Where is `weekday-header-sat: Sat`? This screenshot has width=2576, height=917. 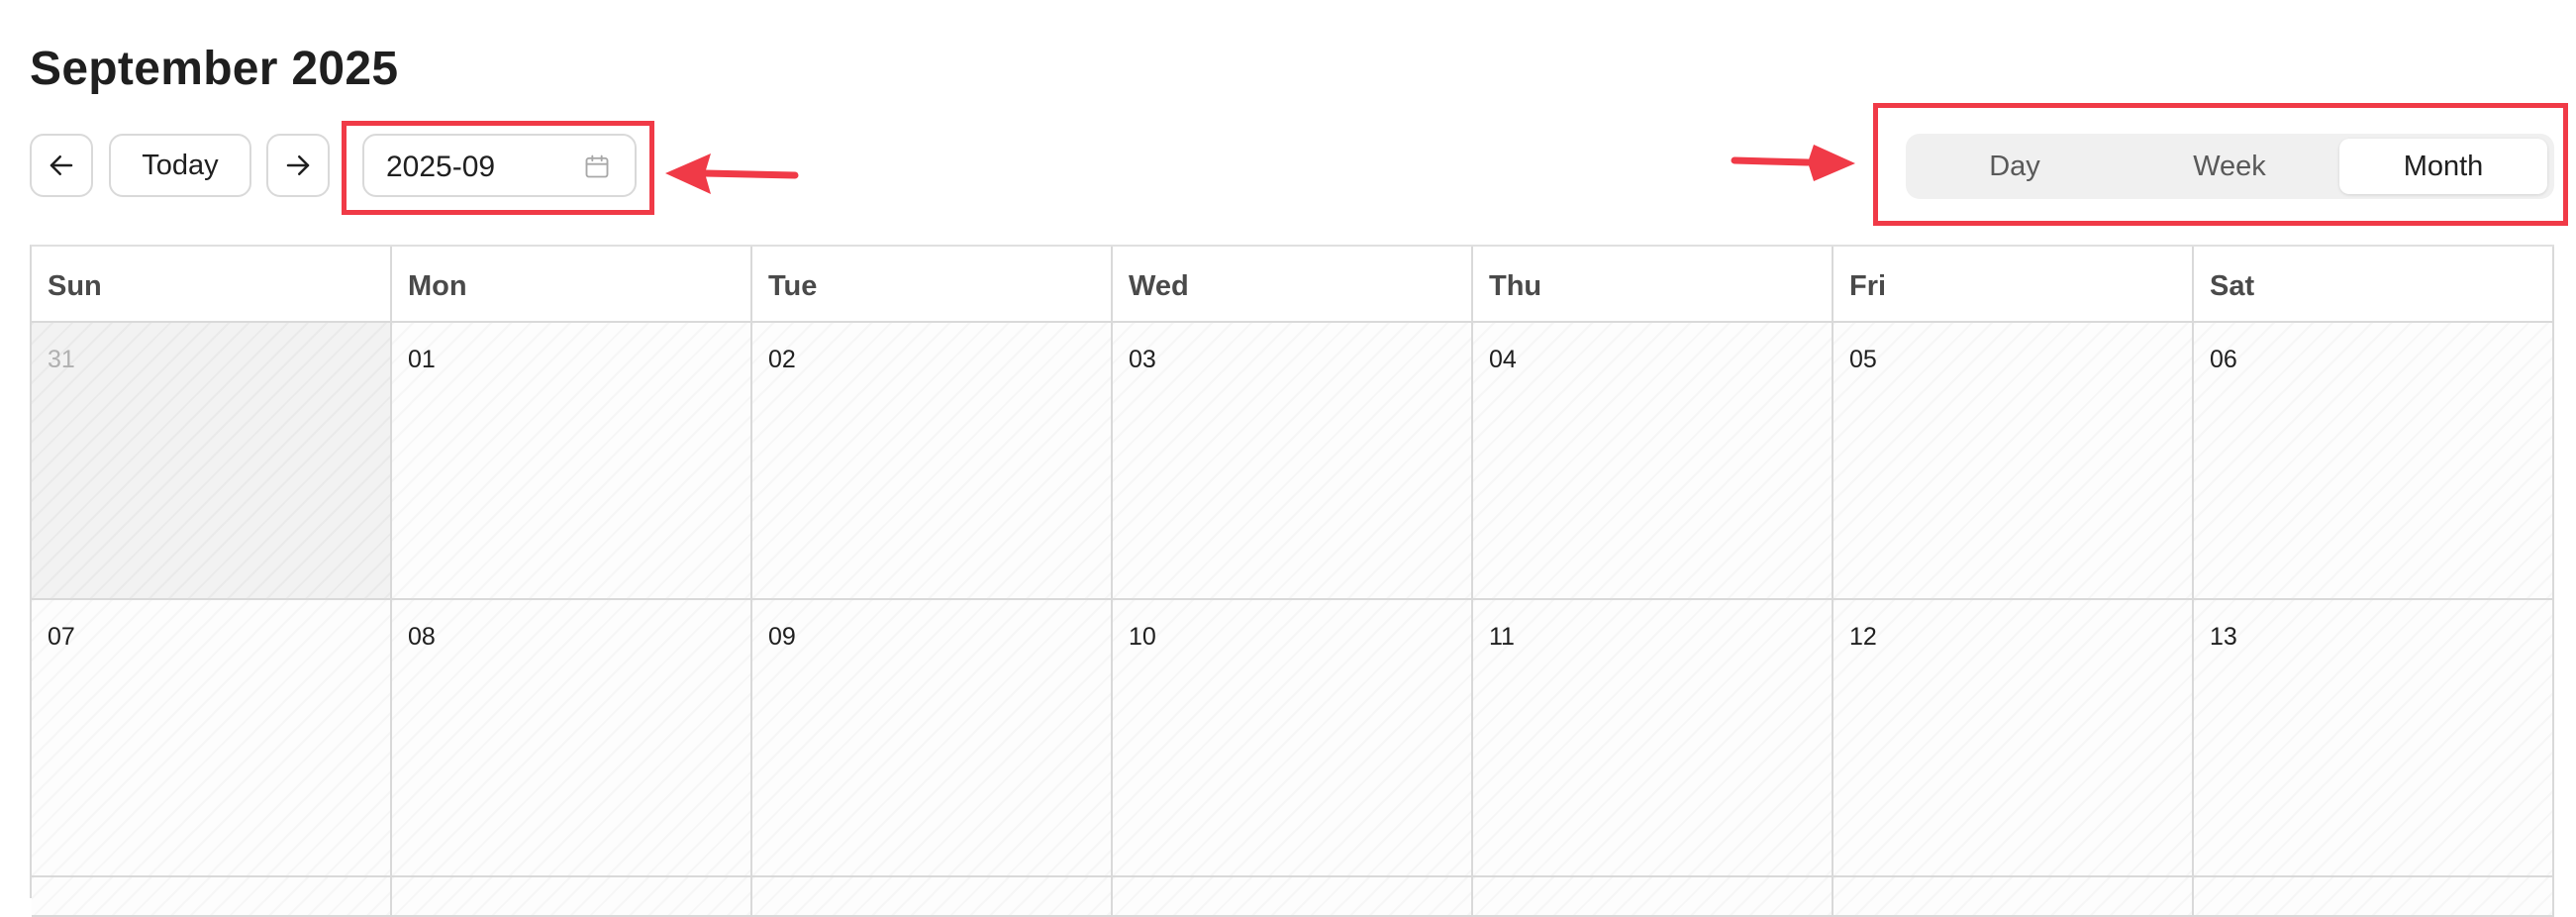
weekday-header-sat: Sat is located at coordinates (2374, 285).